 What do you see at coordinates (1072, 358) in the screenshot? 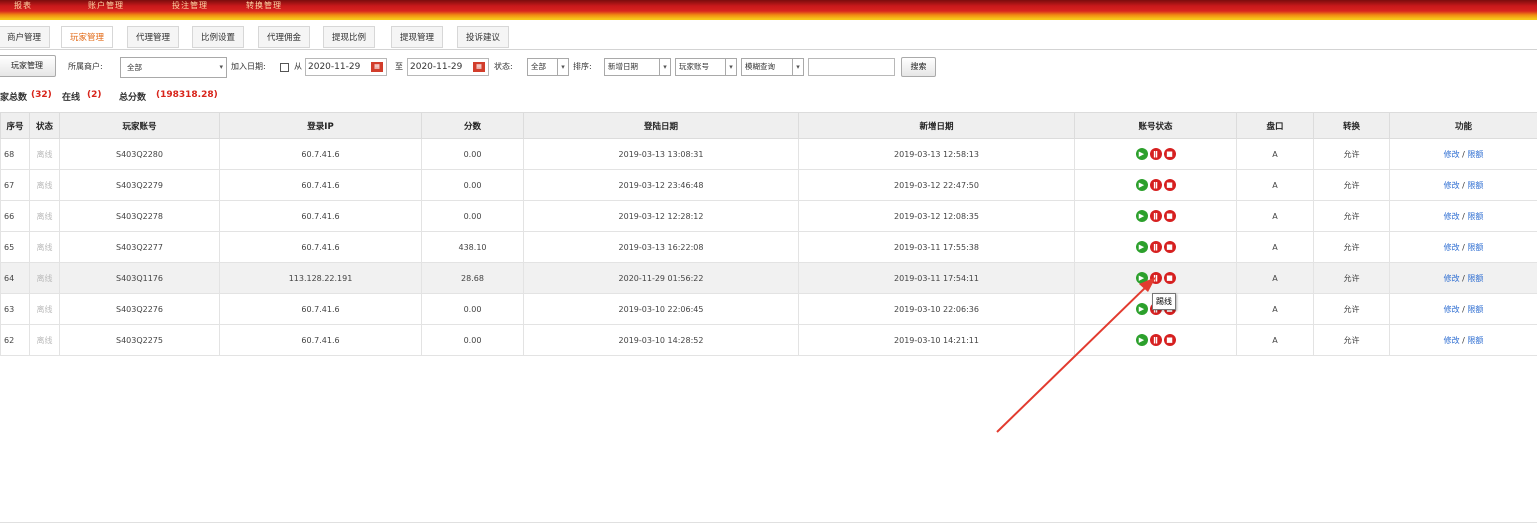
I see `arrow-line` at bounding box center [1072, 358].